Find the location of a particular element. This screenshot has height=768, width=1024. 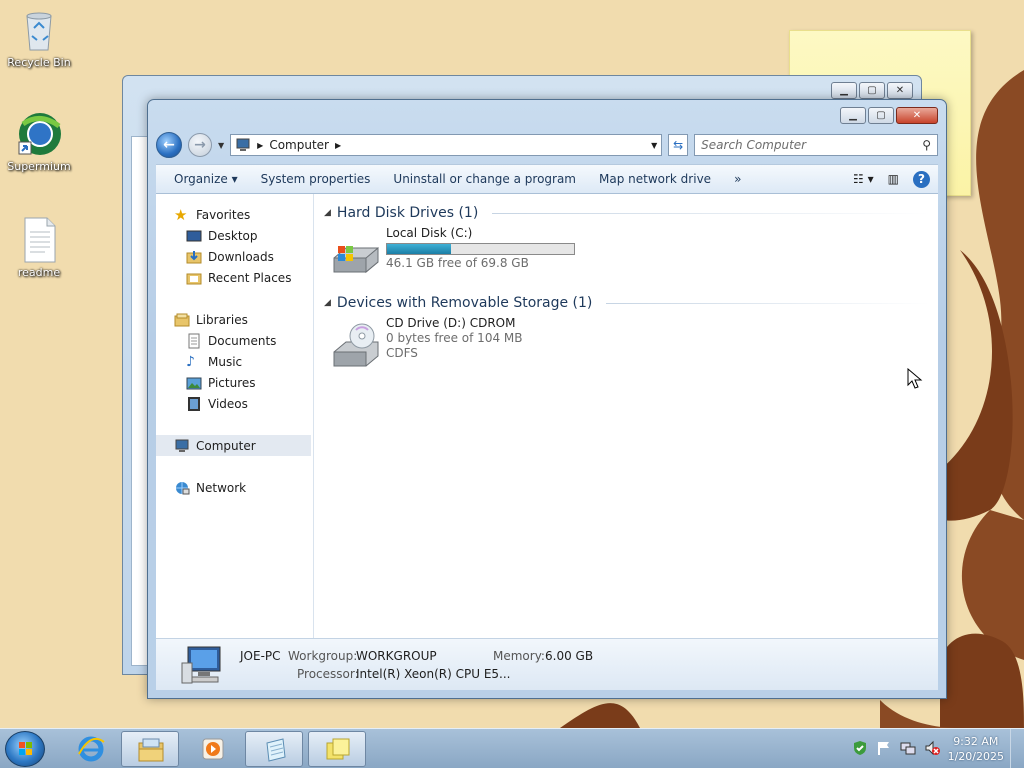

action-center-flag-icon is located at coordinates (884, 749).